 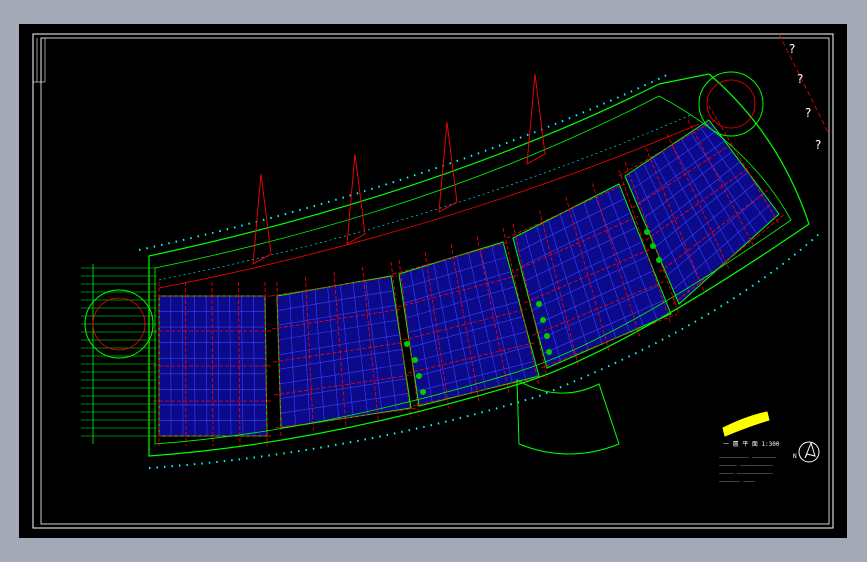 What do you see at coordinates (795, 456) in the screenshot?
I see `north-label: N` at bounding box center [795, 456].